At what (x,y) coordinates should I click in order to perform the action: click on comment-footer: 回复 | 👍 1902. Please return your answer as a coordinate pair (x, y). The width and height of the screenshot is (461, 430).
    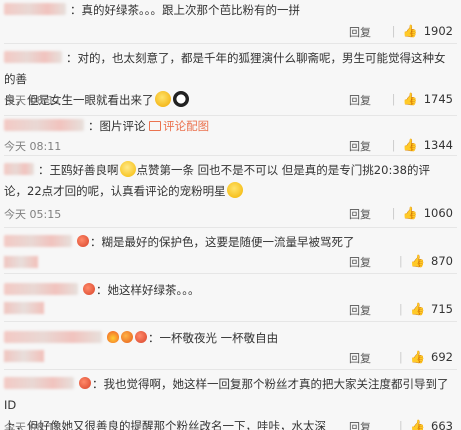
    Looking at the image, I should click on (228, 33).